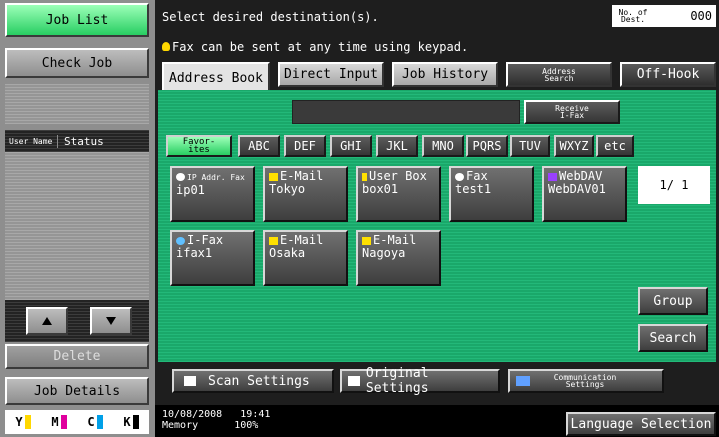 This screenshot has height=437, width=719. I want to click on off-hook-label: Off-Hook, so click(668, 74).